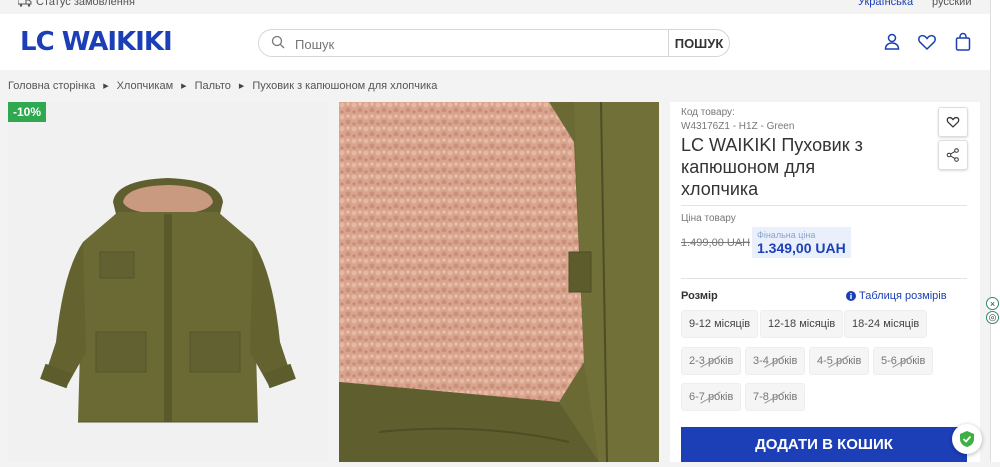  What do you see at coordinates (716, 243) in the screenshot?
I see `old-price: 1.499,00 UAH` at bounding box center [716, 243].